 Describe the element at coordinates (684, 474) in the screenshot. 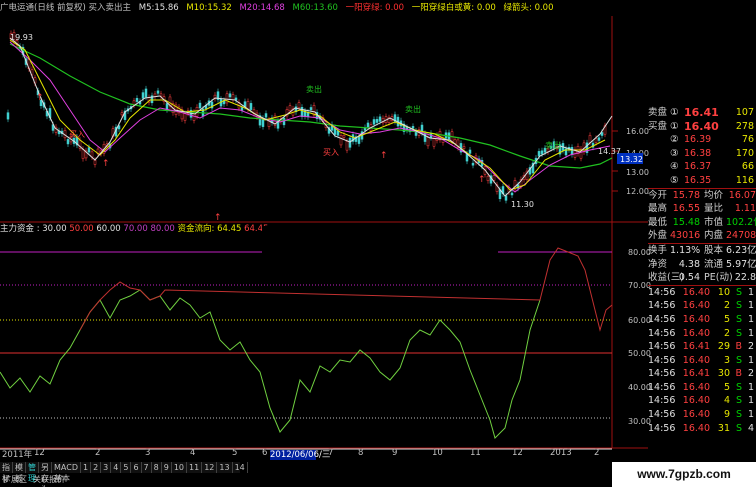

I see `watermark: www.7gpzb.com` at that location.